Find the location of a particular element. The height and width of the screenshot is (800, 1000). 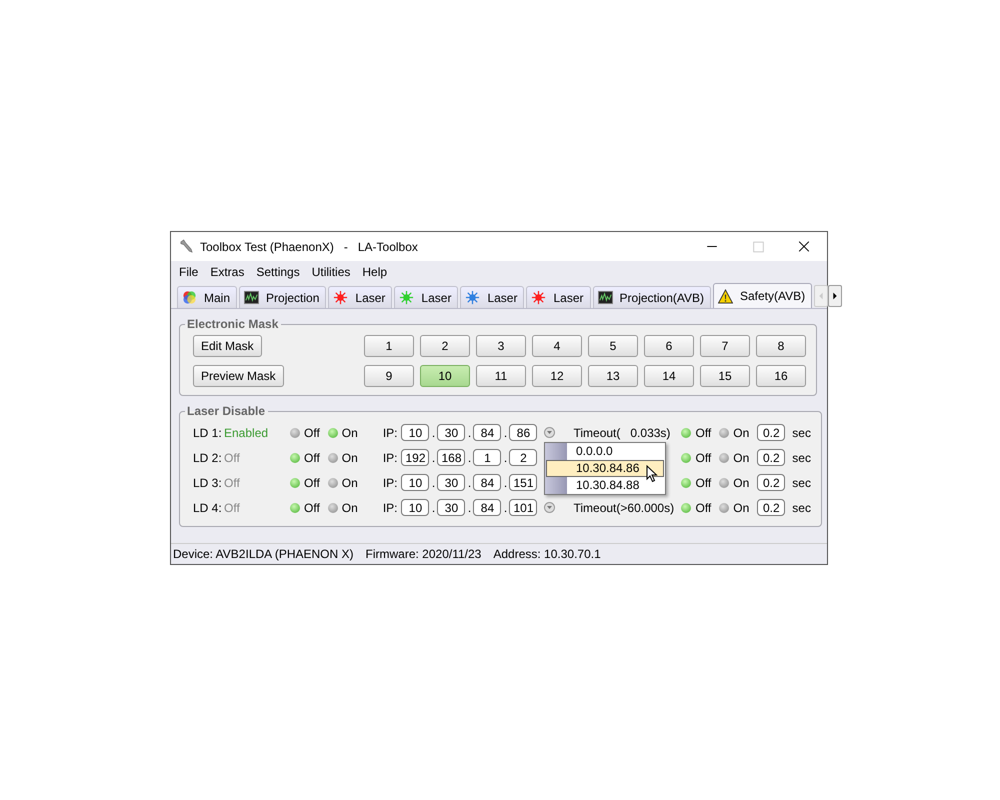

status-text: Device: AVB2ILDA (PHAENON X) is located at coordinates (263, 554).